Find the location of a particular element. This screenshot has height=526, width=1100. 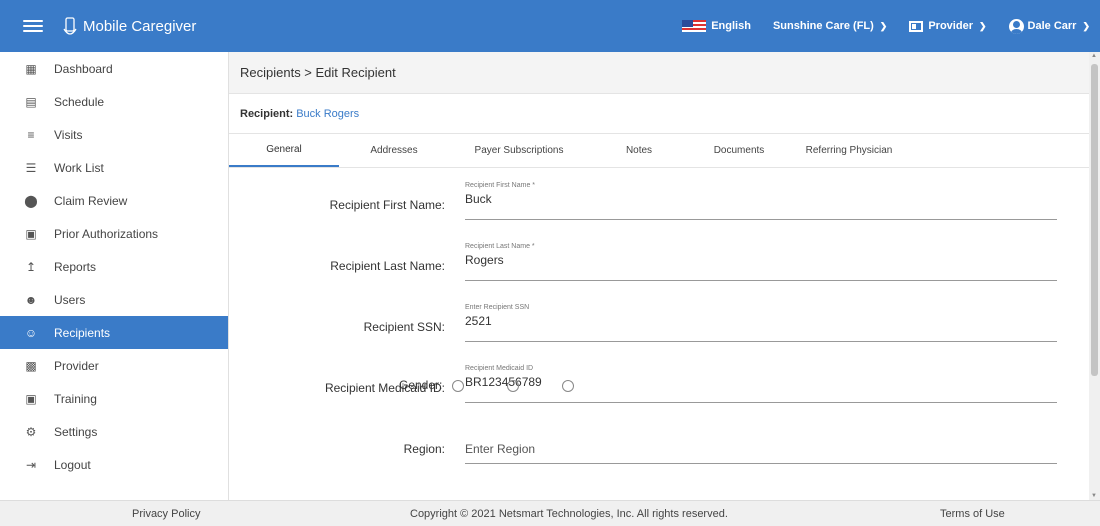

dashboard-icon: ▦ is located at coordinates (31, 68).